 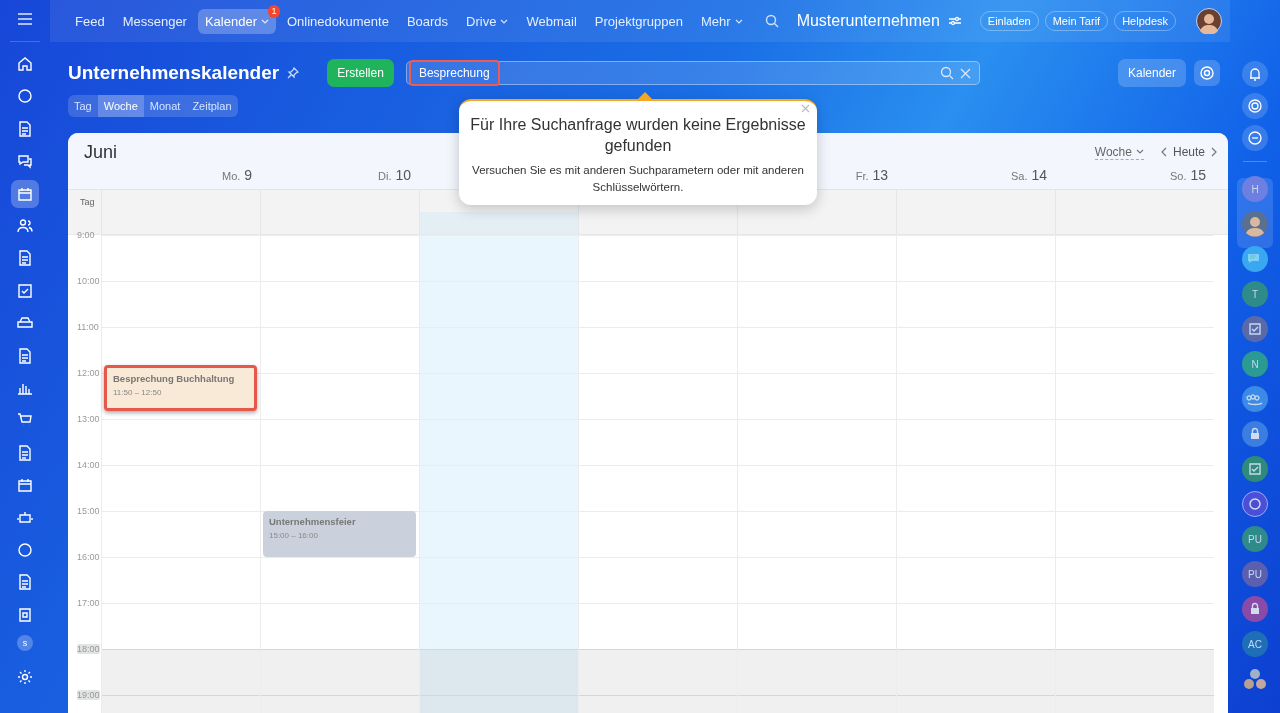 I want to click on previous-icon, so click(x=1163, y=152).